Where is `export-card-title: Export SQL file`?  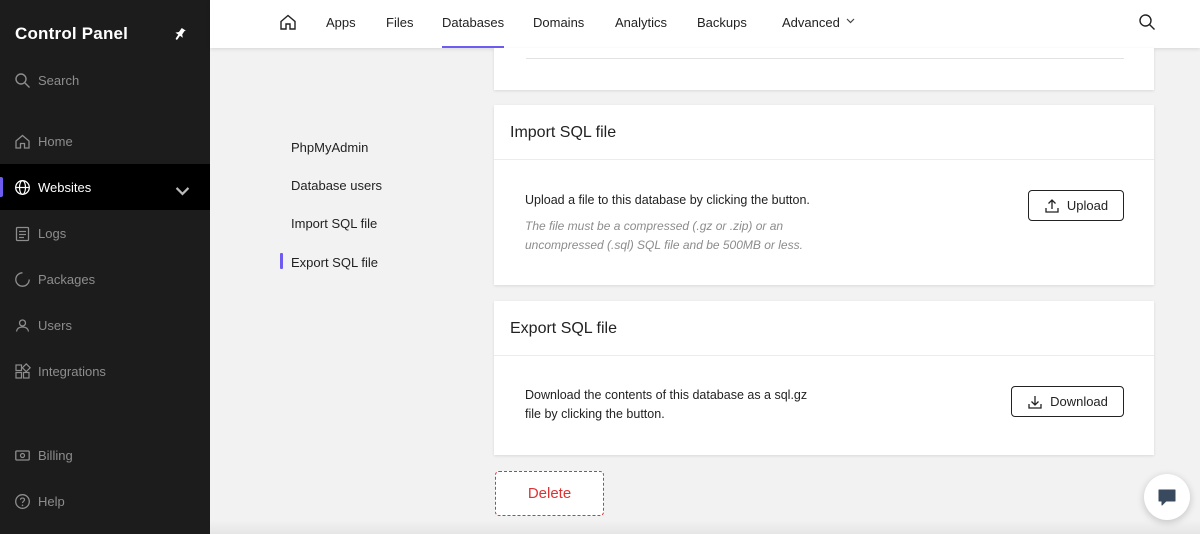
export-card-title: Export SQL file is located at coordinates (564, 328).